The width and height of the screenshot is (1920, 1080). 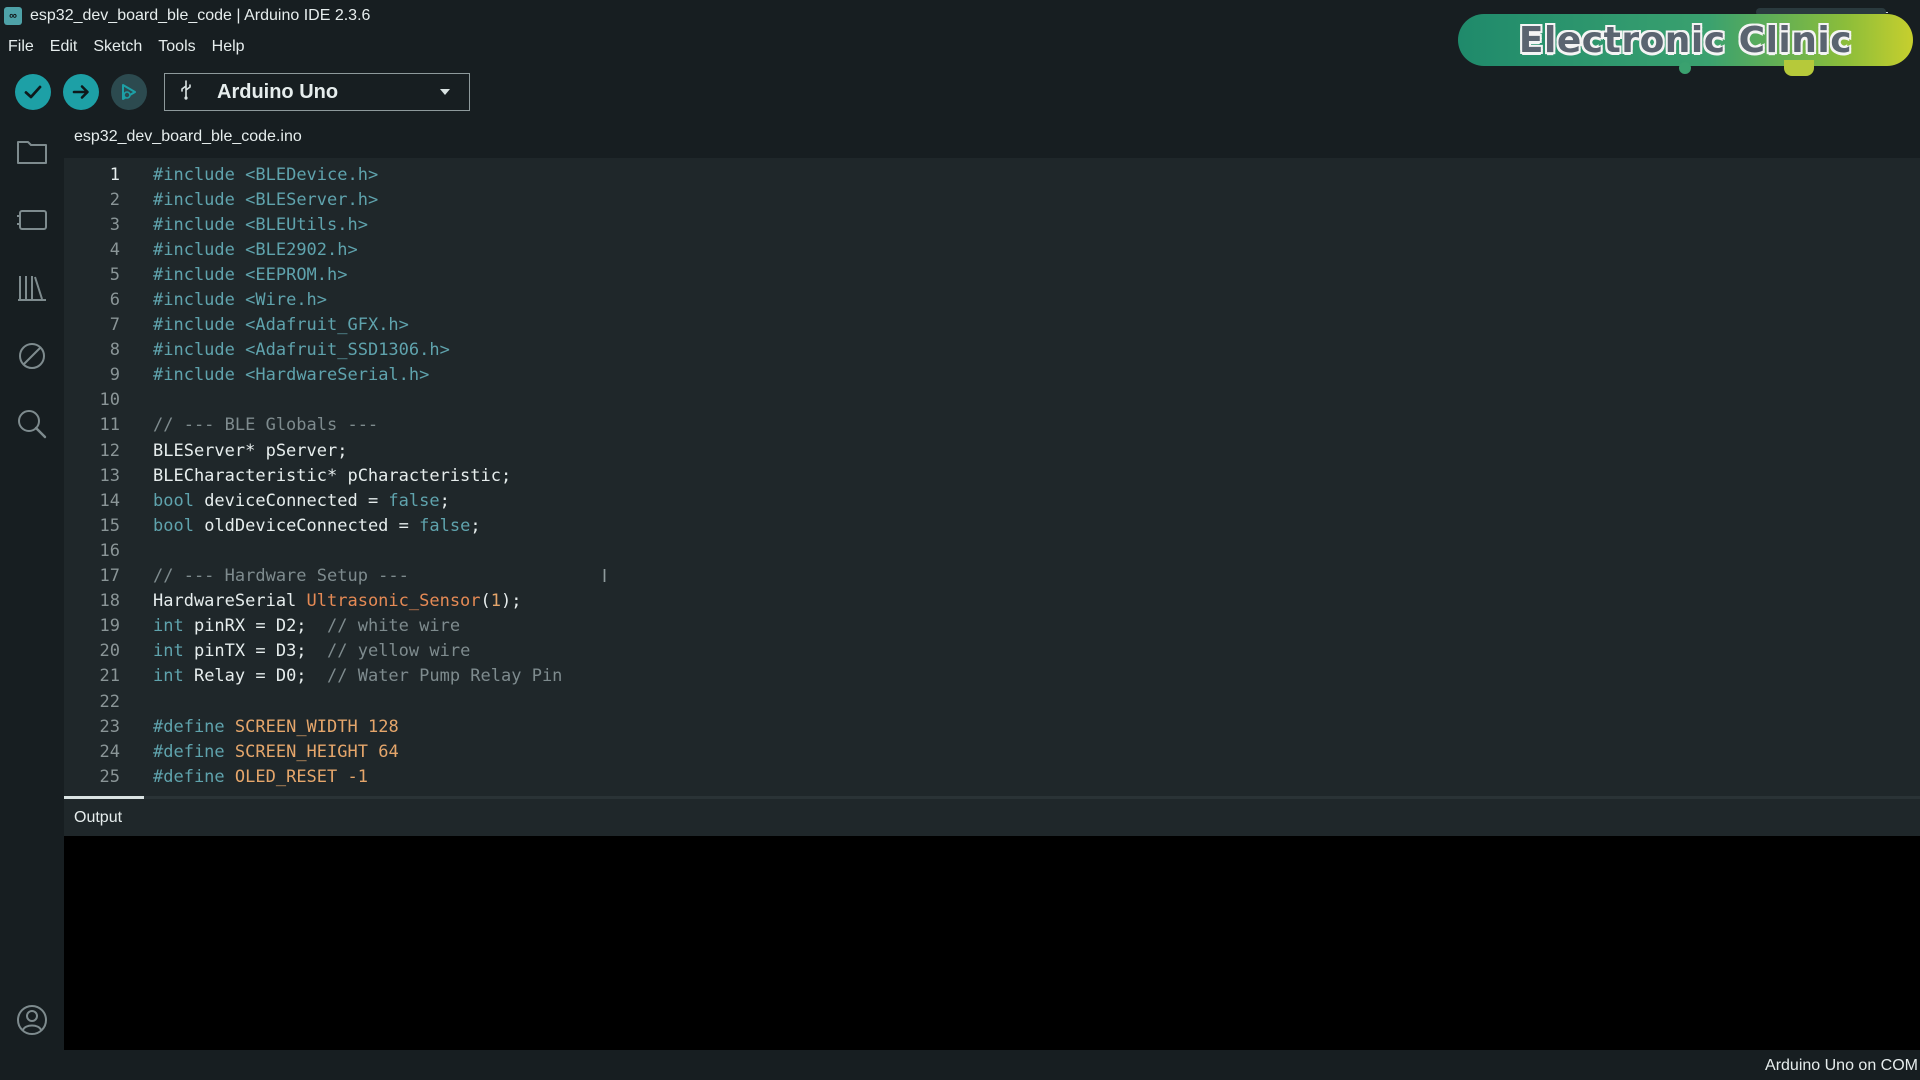 What do you see at coordinates (393, 601) in the screenshot?
I see `code-token: Ultrasonic_Sensor` at bounding box center [393, 601].